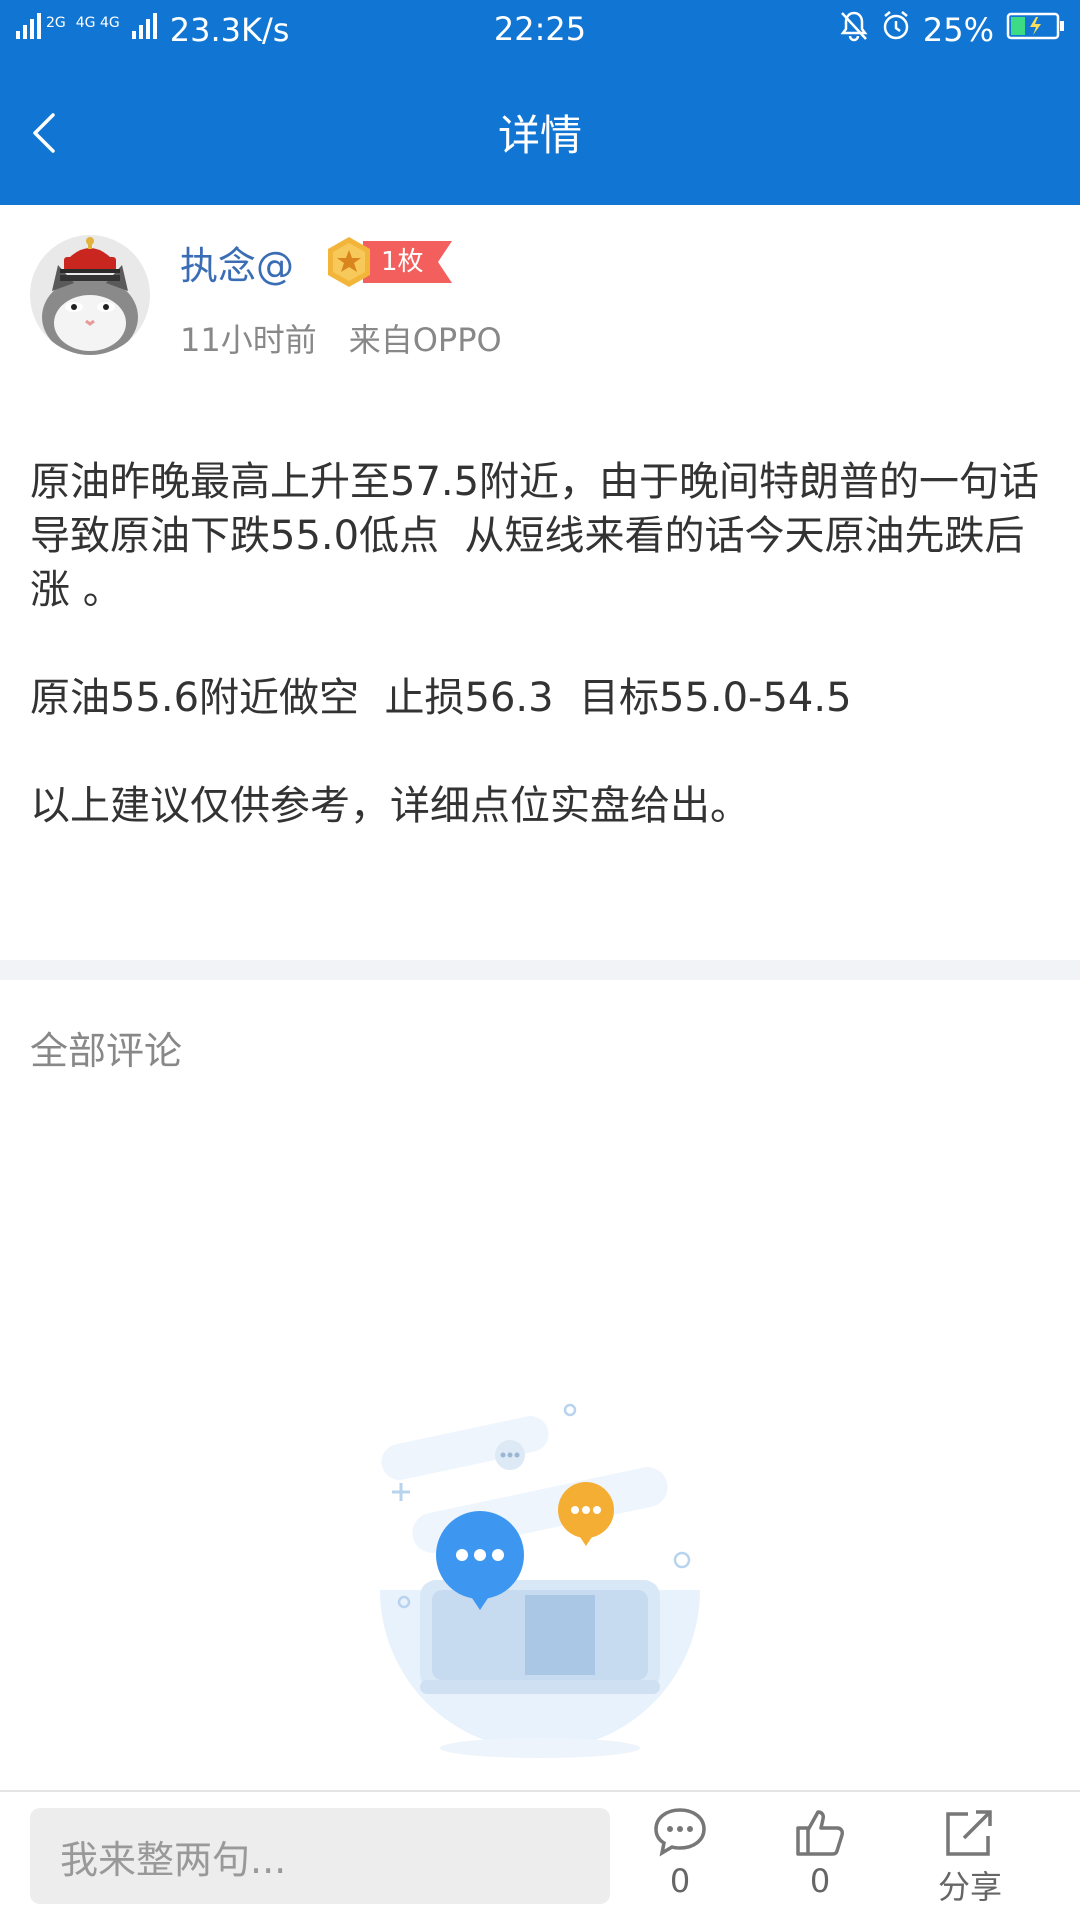  Describe the element at coordinates (958, 30) in the screenshot. I see `battery-percent: 25%` at that location.